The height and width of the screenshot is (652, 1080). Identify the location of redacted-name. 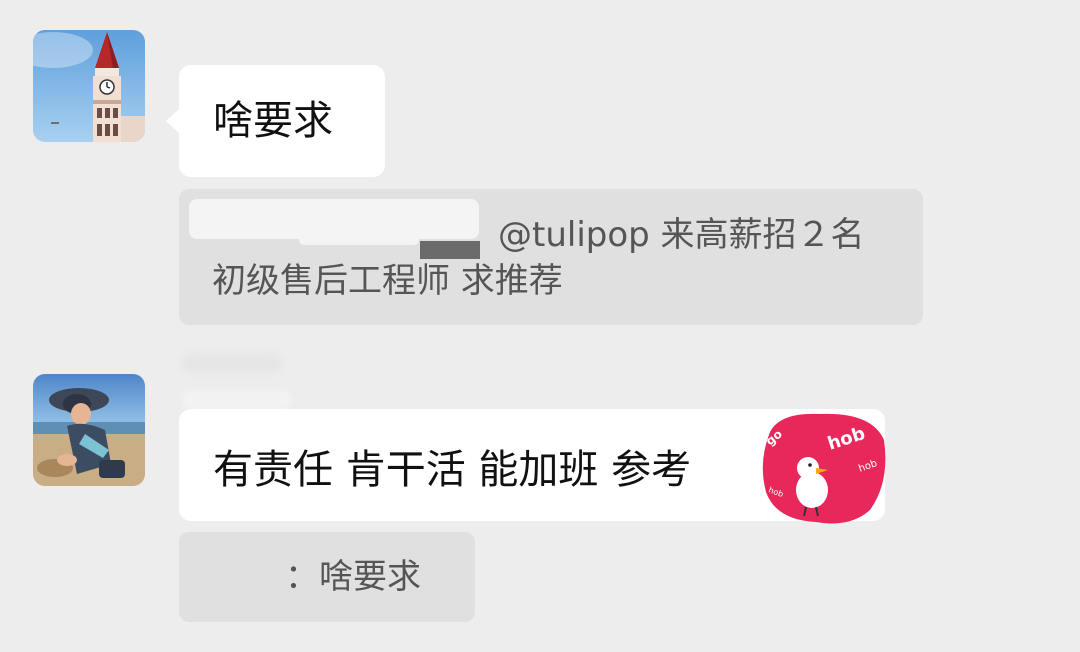
(334, 219).